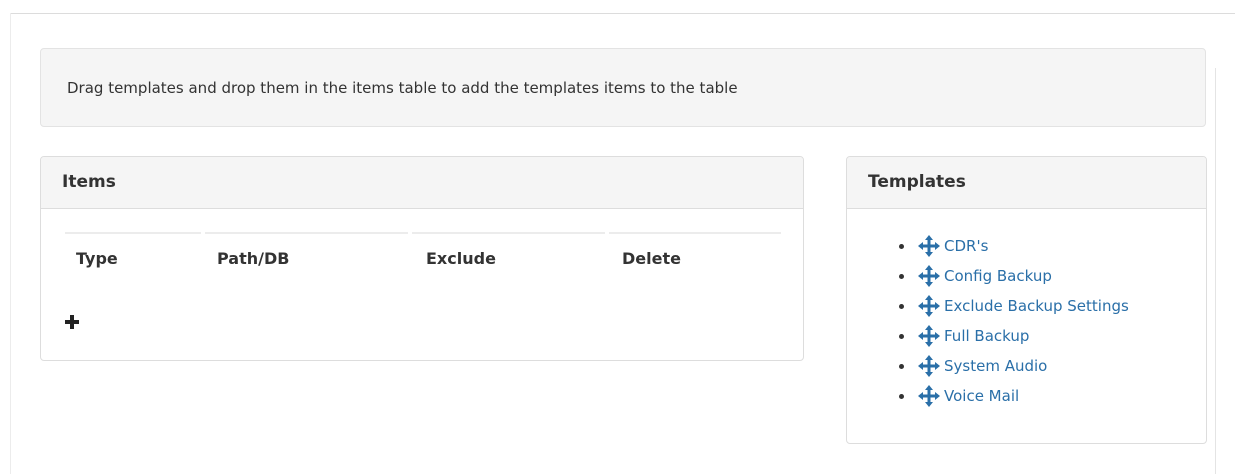 The image size is (1235, 474). What do you see at coordinates (966, 246) in the screenshot?
I see `template-label: CDR's` at bounding box center [966, 246].